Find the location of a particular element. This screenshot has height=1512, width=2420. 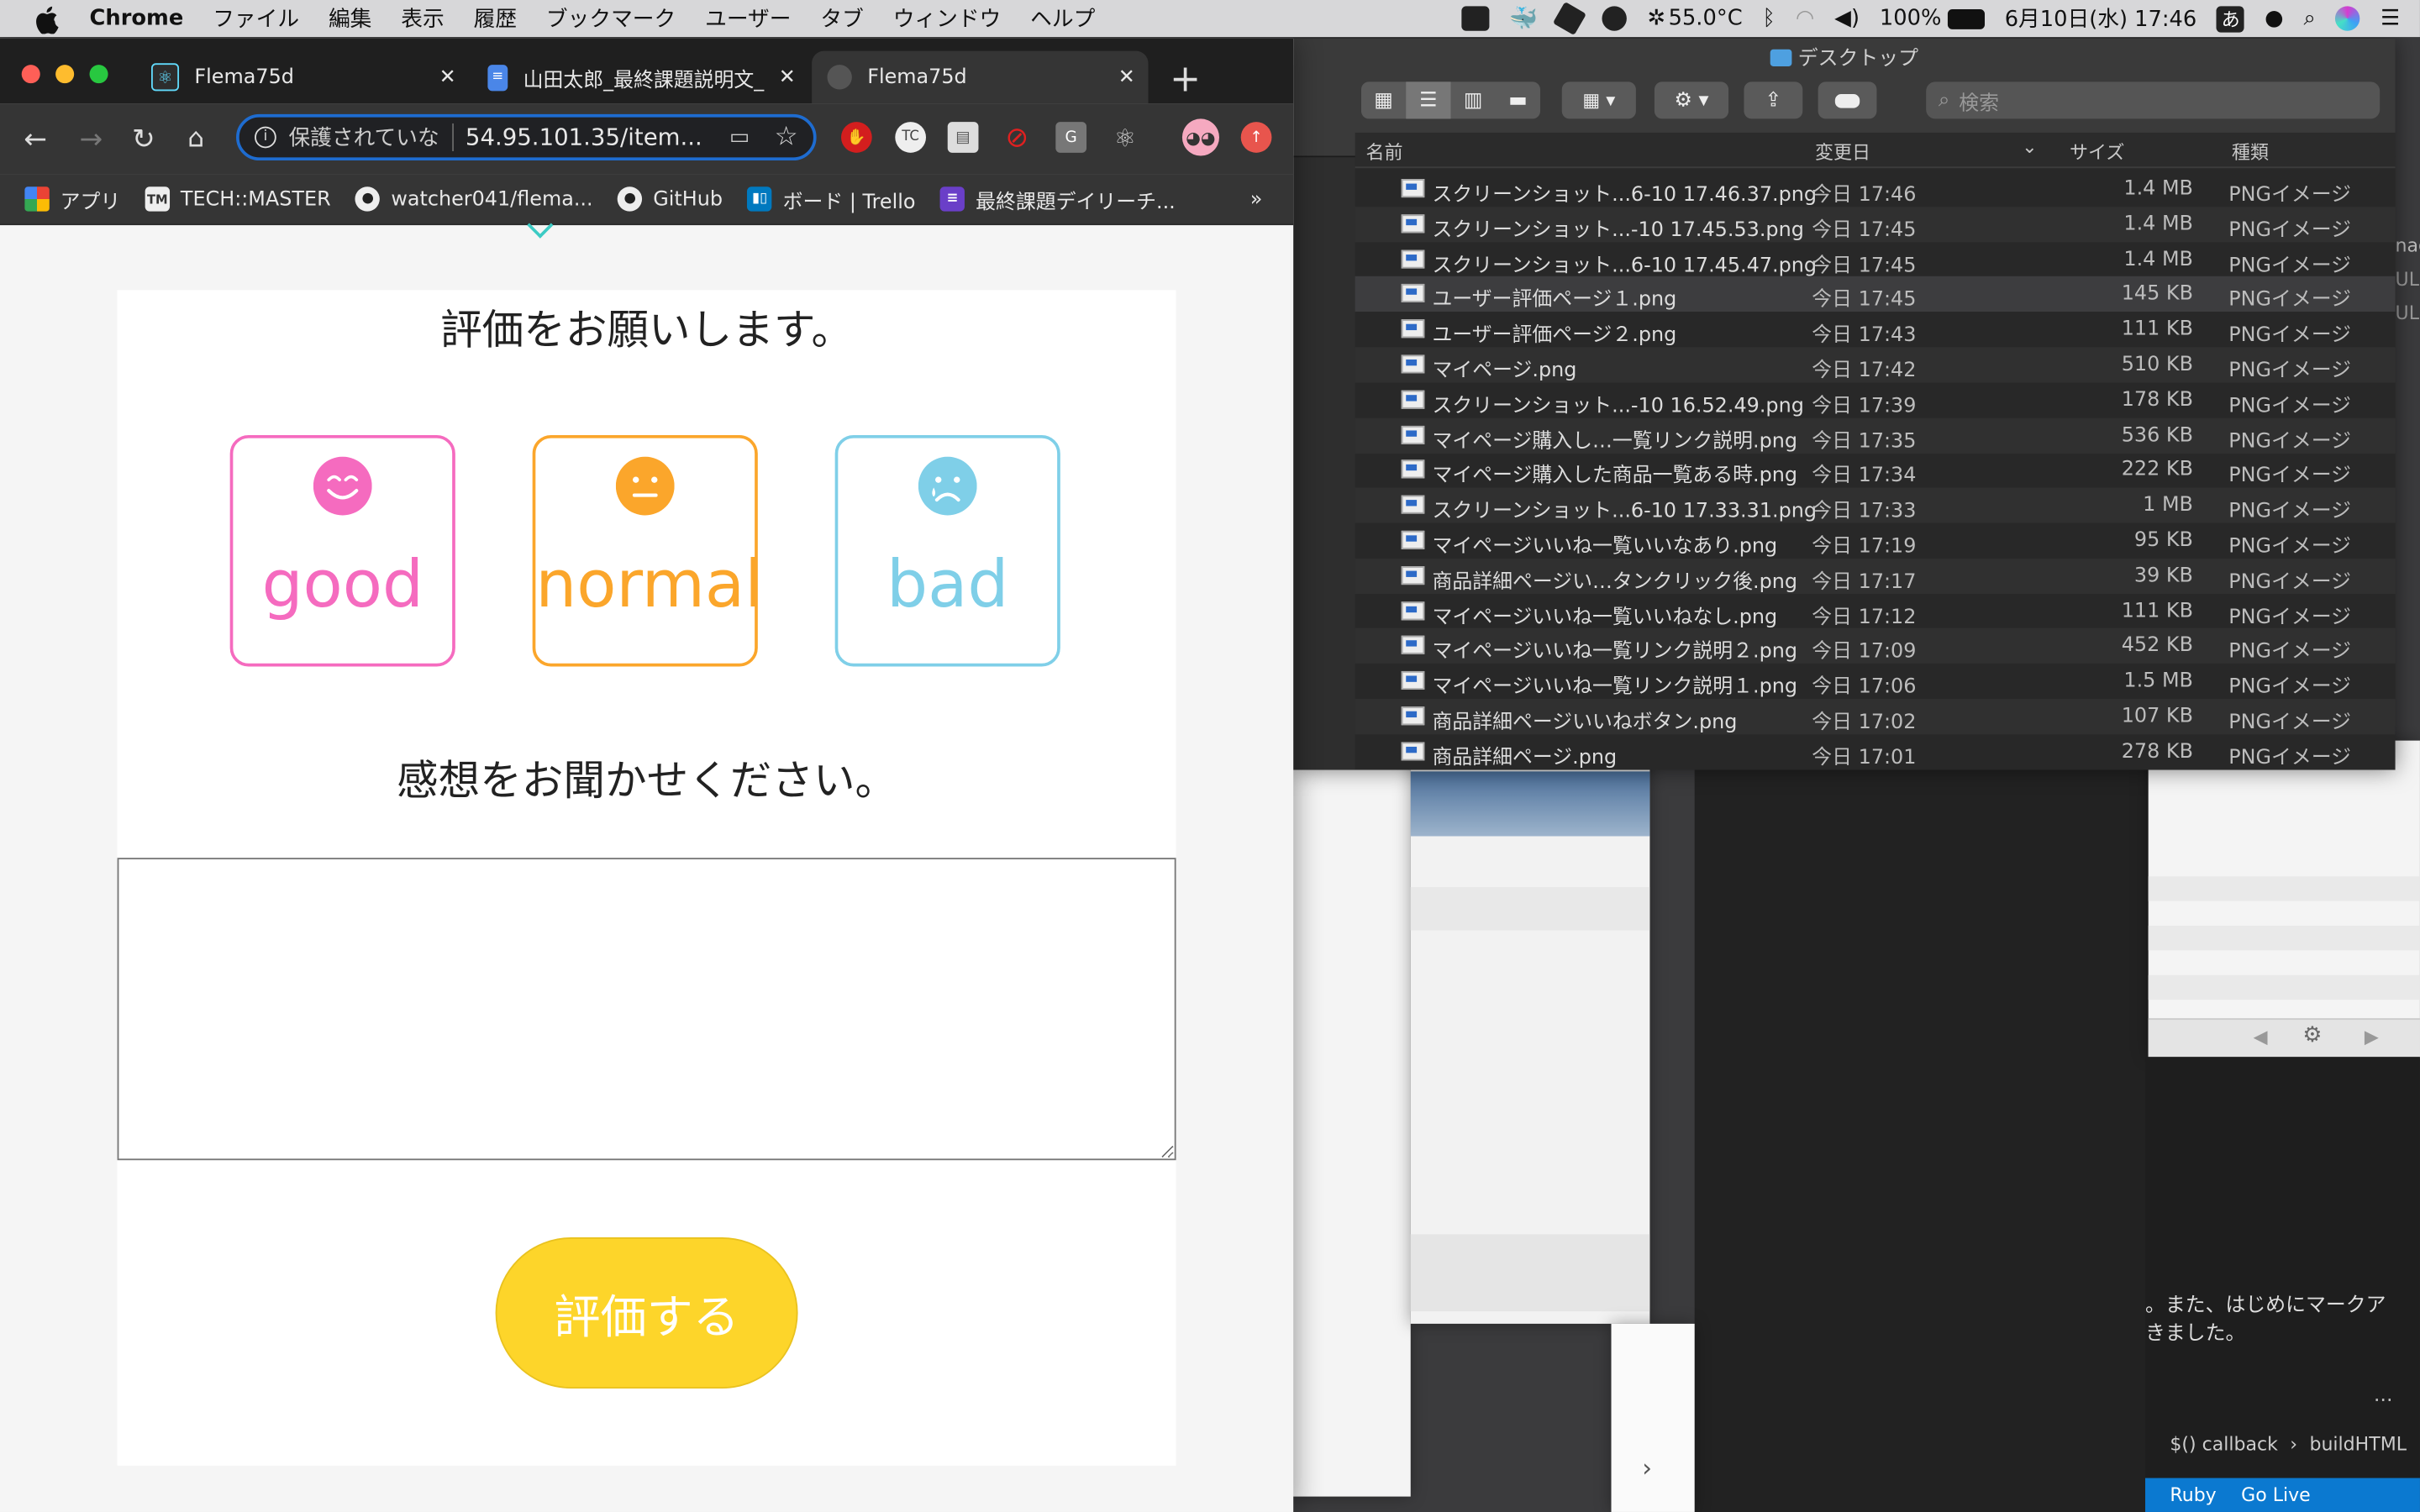

rating-good-button: good is located at coordinates (342, 550).